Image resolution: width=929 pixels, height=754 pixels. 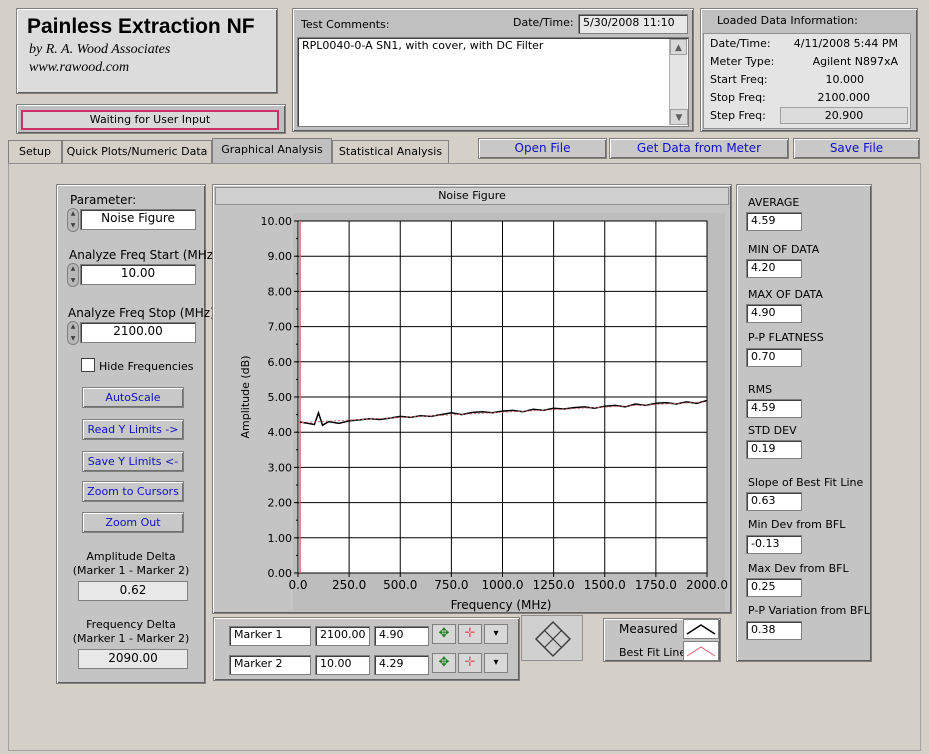 What do you see at coordinates (88, 365) in the screenshot?
I see `hide-frequencies-checkbox` at bounding box center [88, 365].